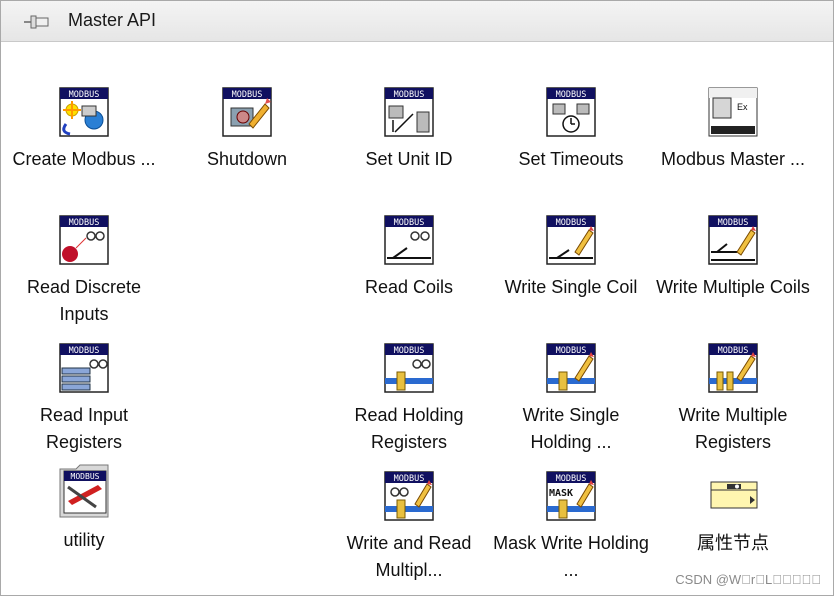 Image resolution: width=834 pixels, height=596 pixels. Describe the element at coordinates (409, 274) in the screenshot. I see `palette-item-read-coils: MODBUS Read Coils` at that location.